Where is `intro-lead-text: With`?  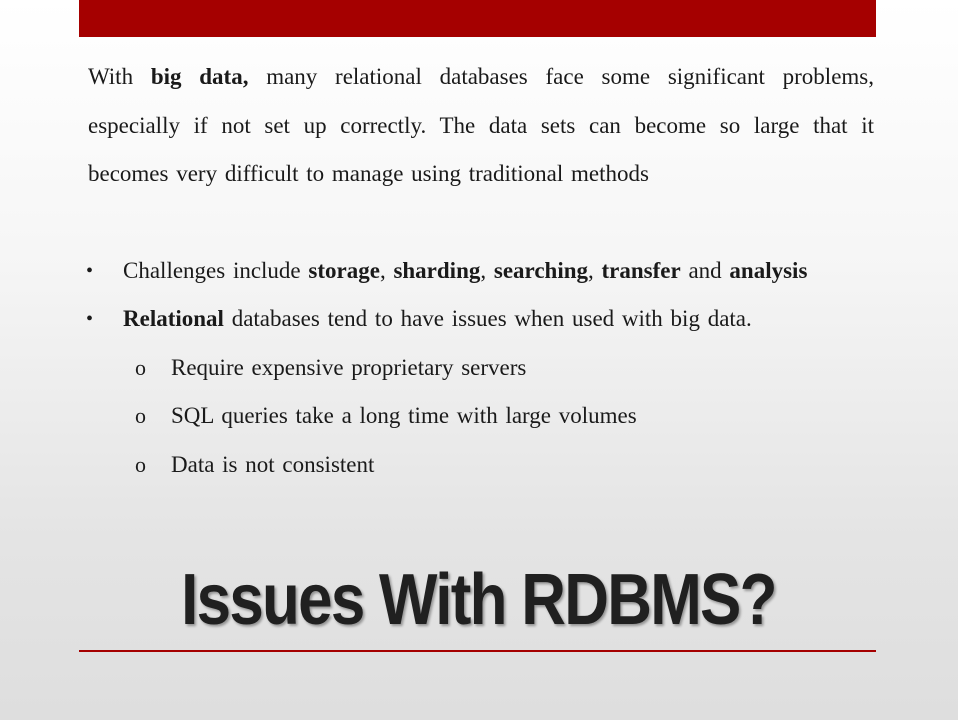
intro-lead-text: With is located at coordinates (119, 76).